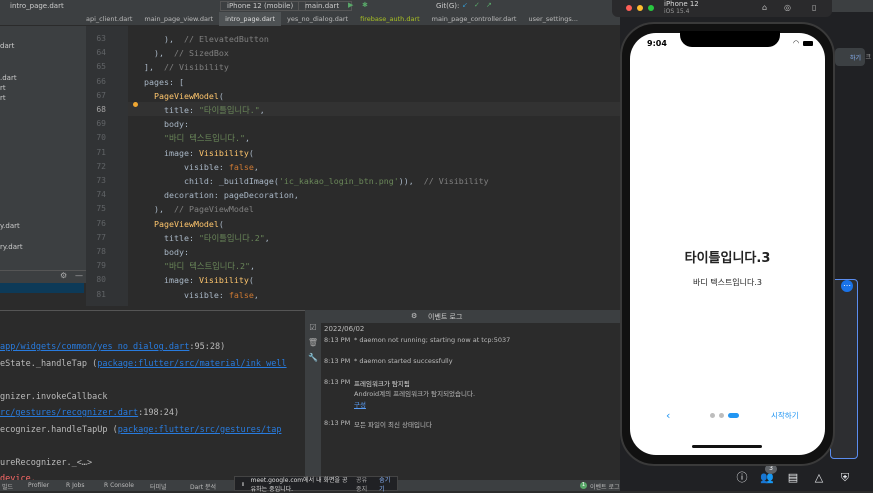 This screenshot has width=873, height=493. Describe the element at coordinates (158, 486) in the screenshot. I see `tool-terminal: 터미널` at that location.